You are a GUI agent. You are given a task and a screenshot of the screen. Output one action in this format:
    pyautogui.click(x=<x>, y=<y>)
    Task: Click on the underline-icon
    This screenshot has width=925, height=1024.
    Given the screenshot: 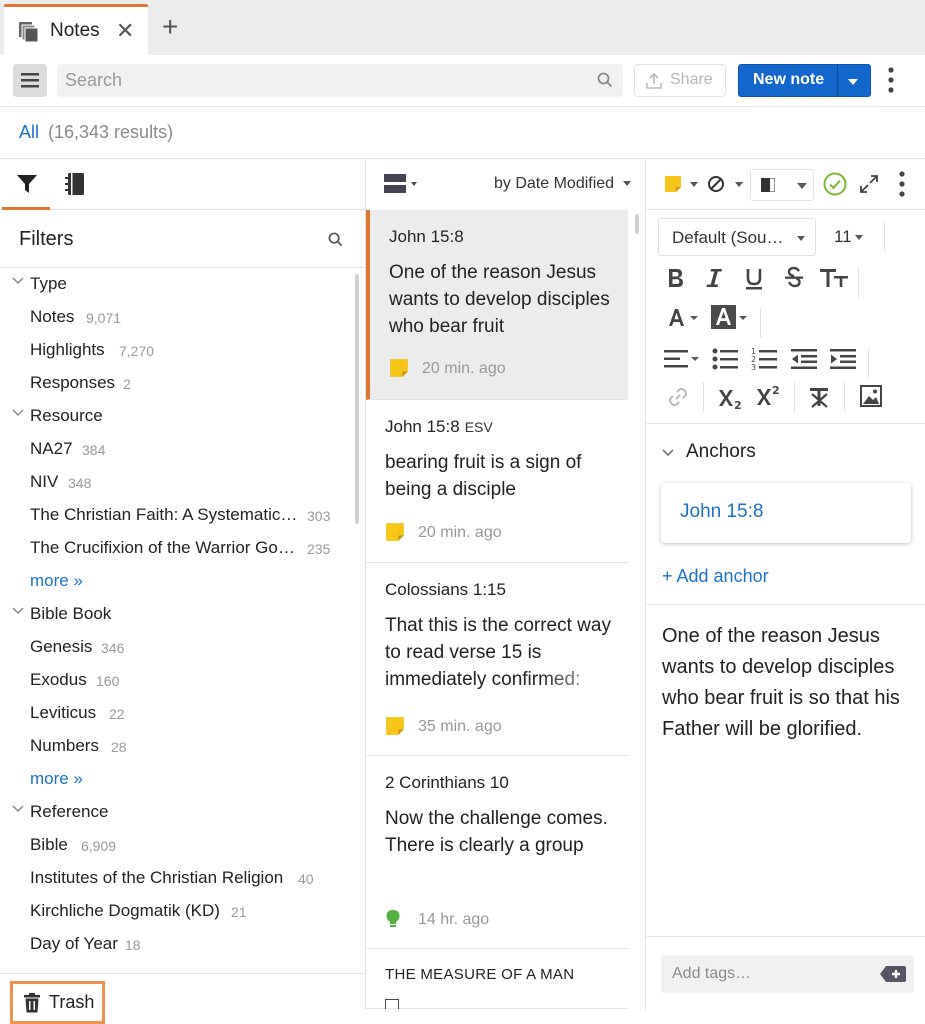 What is the action you would take?
    pyautogui.click(x=754, y=279)
    